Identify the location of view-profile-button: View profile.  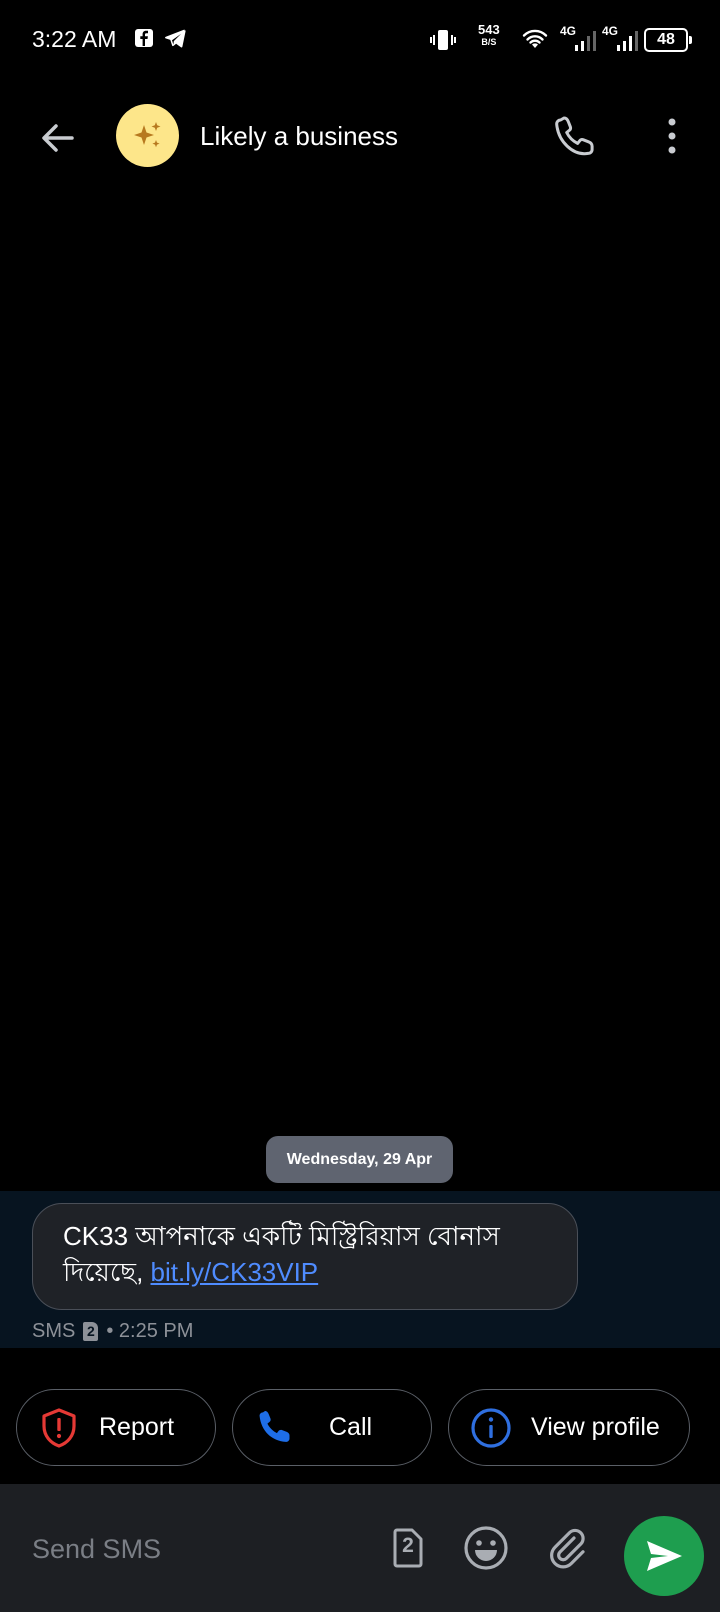
(569, 1427).